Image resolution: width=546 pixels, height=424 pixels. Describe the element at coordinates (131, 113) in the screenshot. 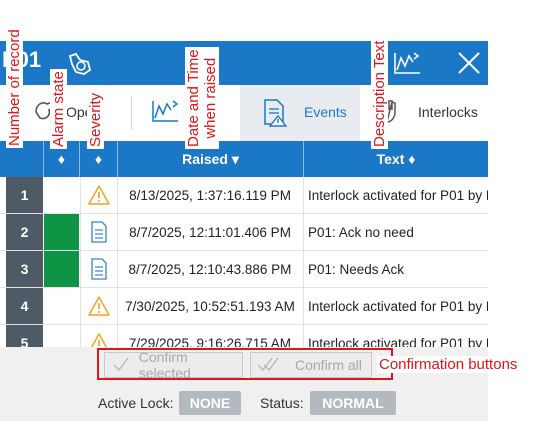

I see `toolbar-divider` at that location.